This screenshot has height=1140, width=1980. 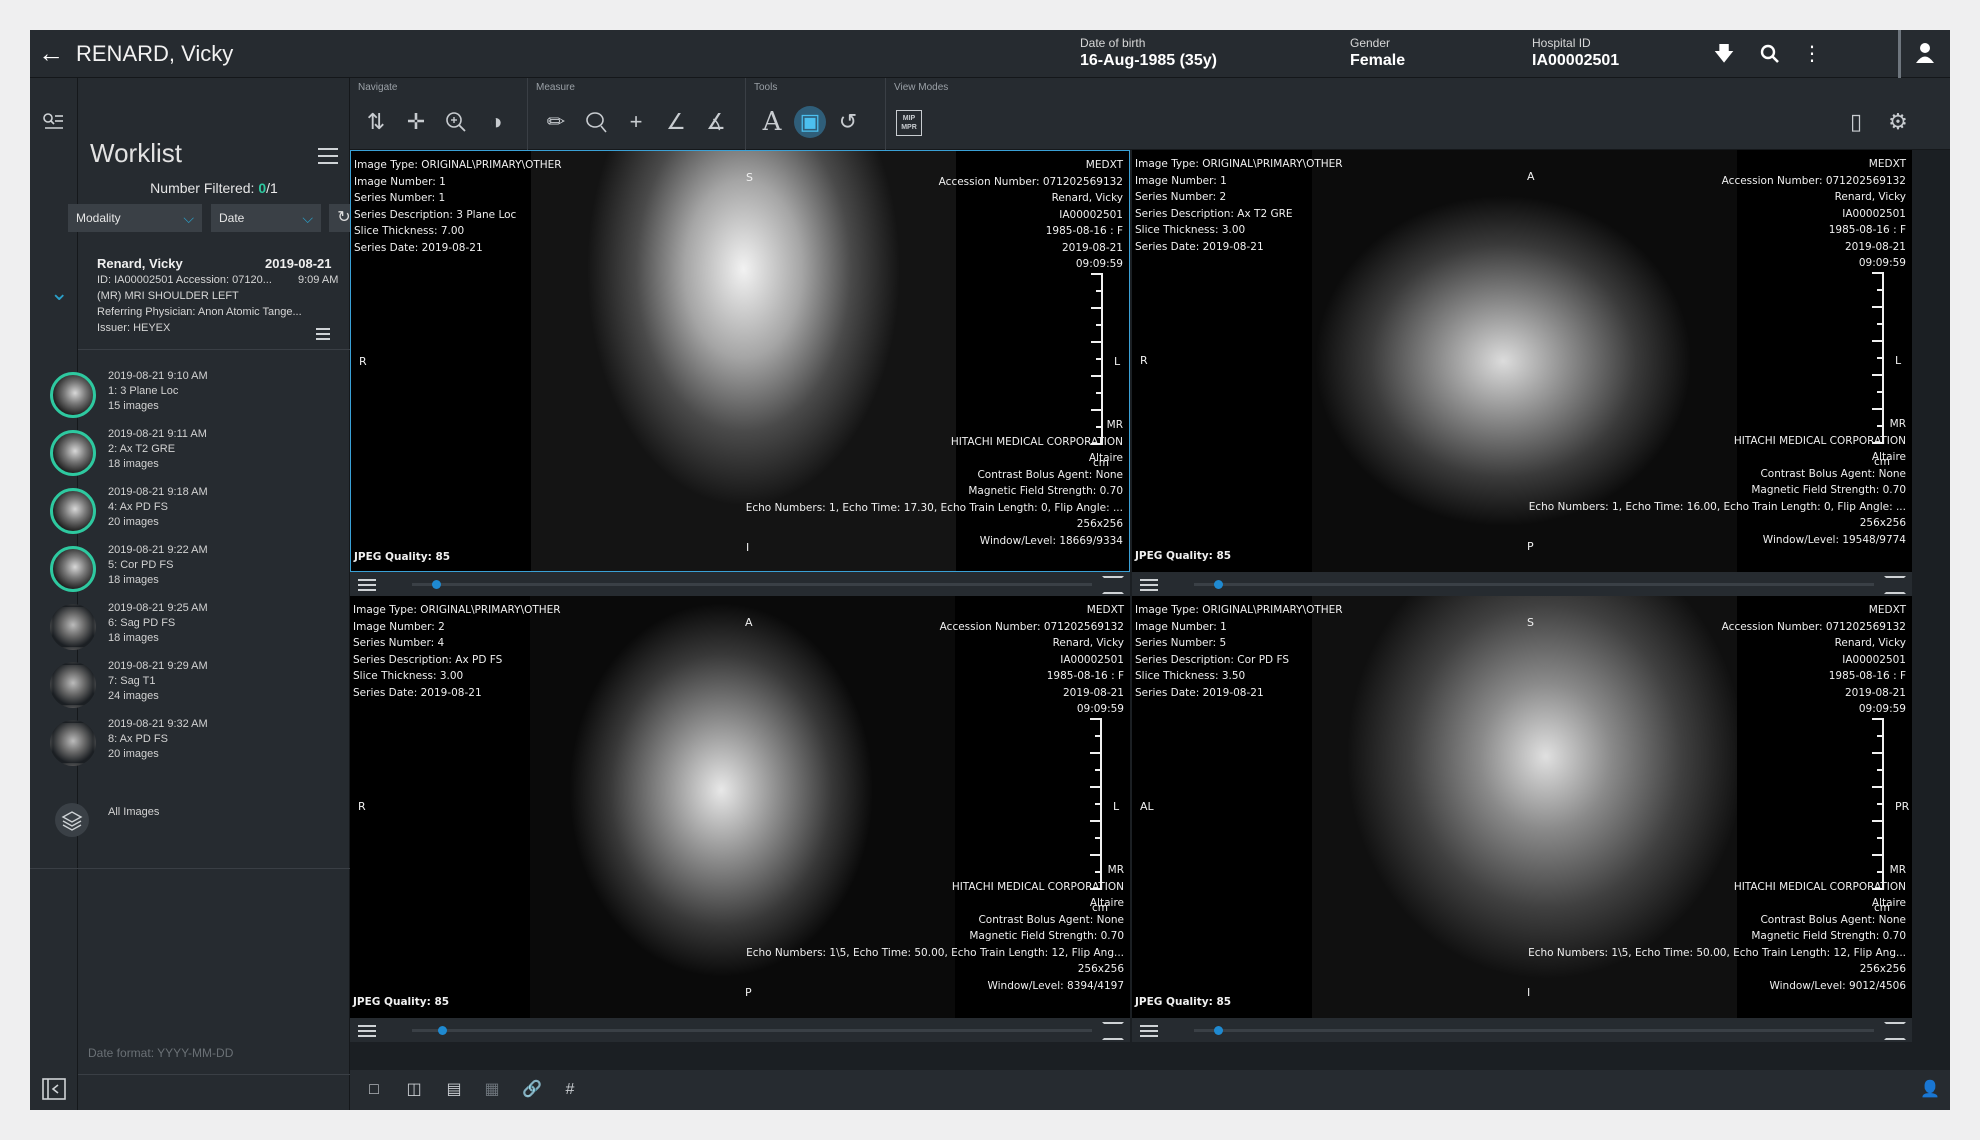 What do you see at coordinates (323, 334) in the screenshot?
I see `study-menu-icon` at bounding box center [323, 334].